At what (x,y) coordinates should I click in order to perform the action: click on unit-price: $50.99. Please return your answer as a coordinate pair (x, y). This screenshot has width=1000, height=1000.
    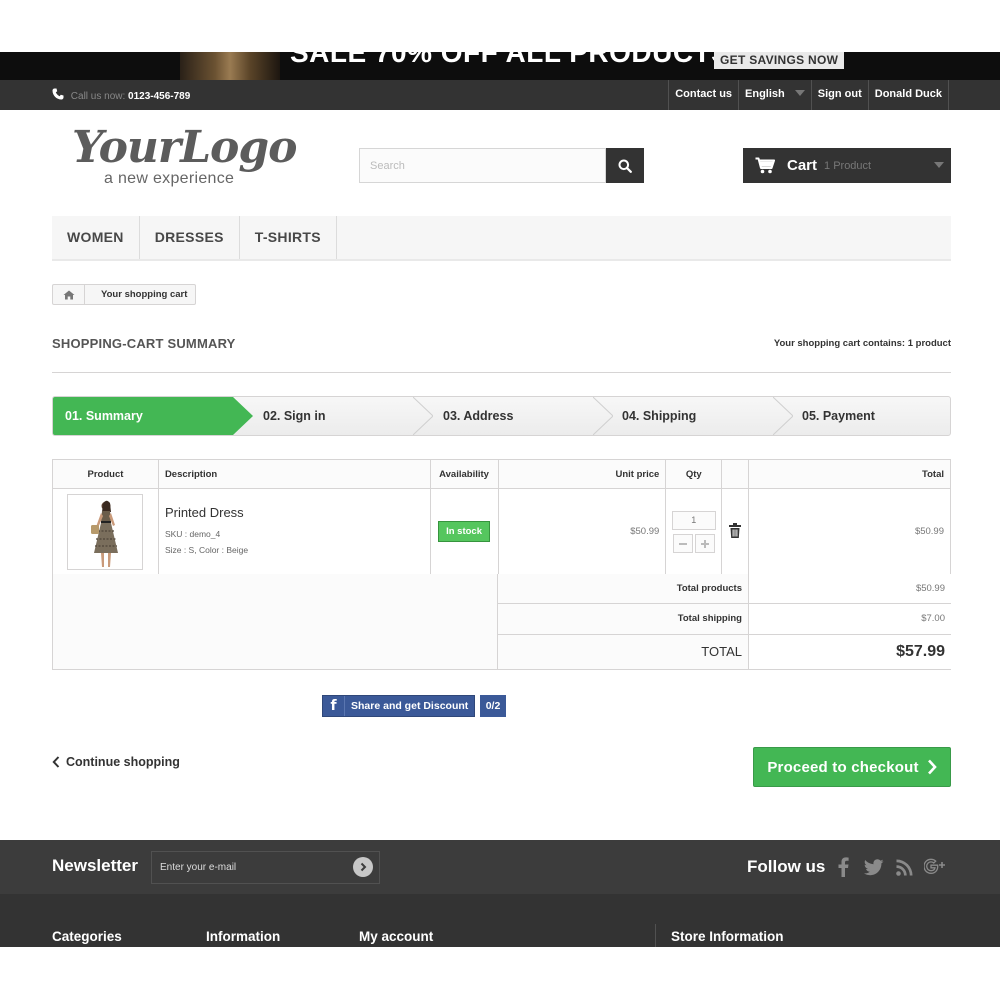
    Looking at the image, I should click on (582, 531).